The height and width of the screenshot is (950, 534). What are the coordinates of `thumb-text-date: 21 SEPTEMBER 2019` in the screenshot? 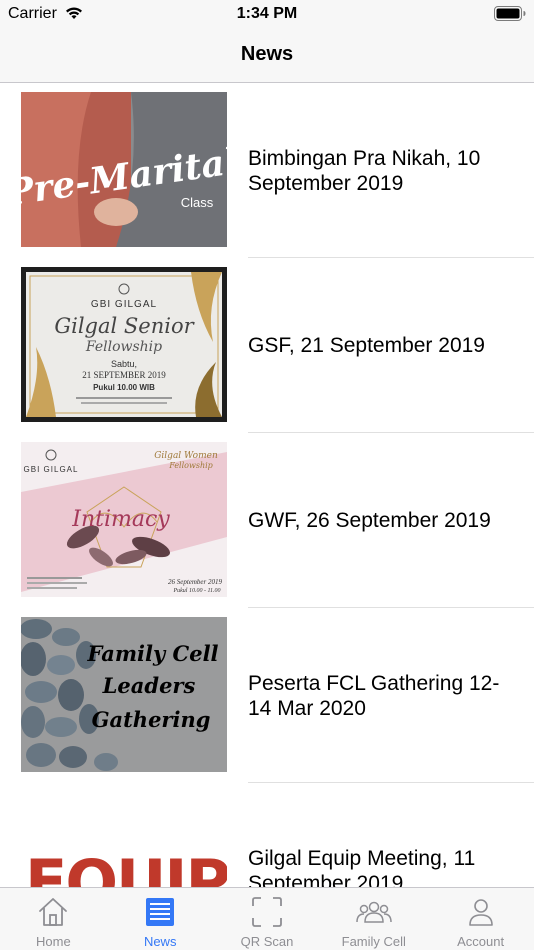 It's located at (124, 375).